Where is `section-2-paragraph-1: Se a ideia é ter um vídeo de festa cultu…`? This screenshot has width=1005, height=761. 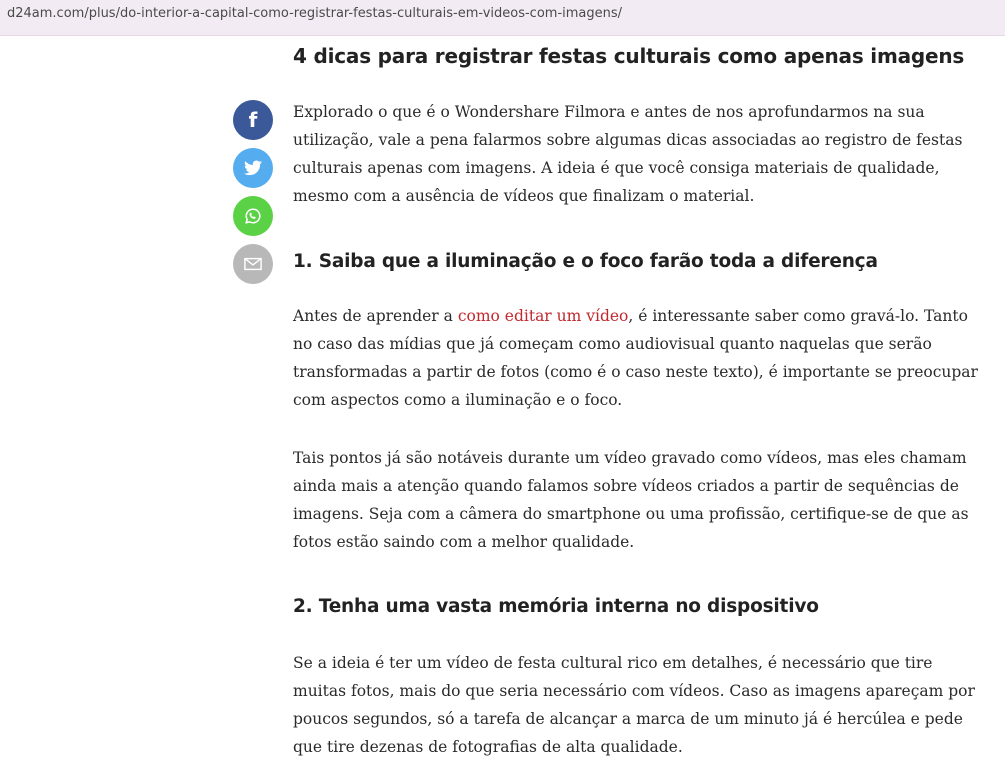 section-2-paragraph-1: Se a ideia é ter um vídeo de festa cultu… is located at coordinates (634, 705).